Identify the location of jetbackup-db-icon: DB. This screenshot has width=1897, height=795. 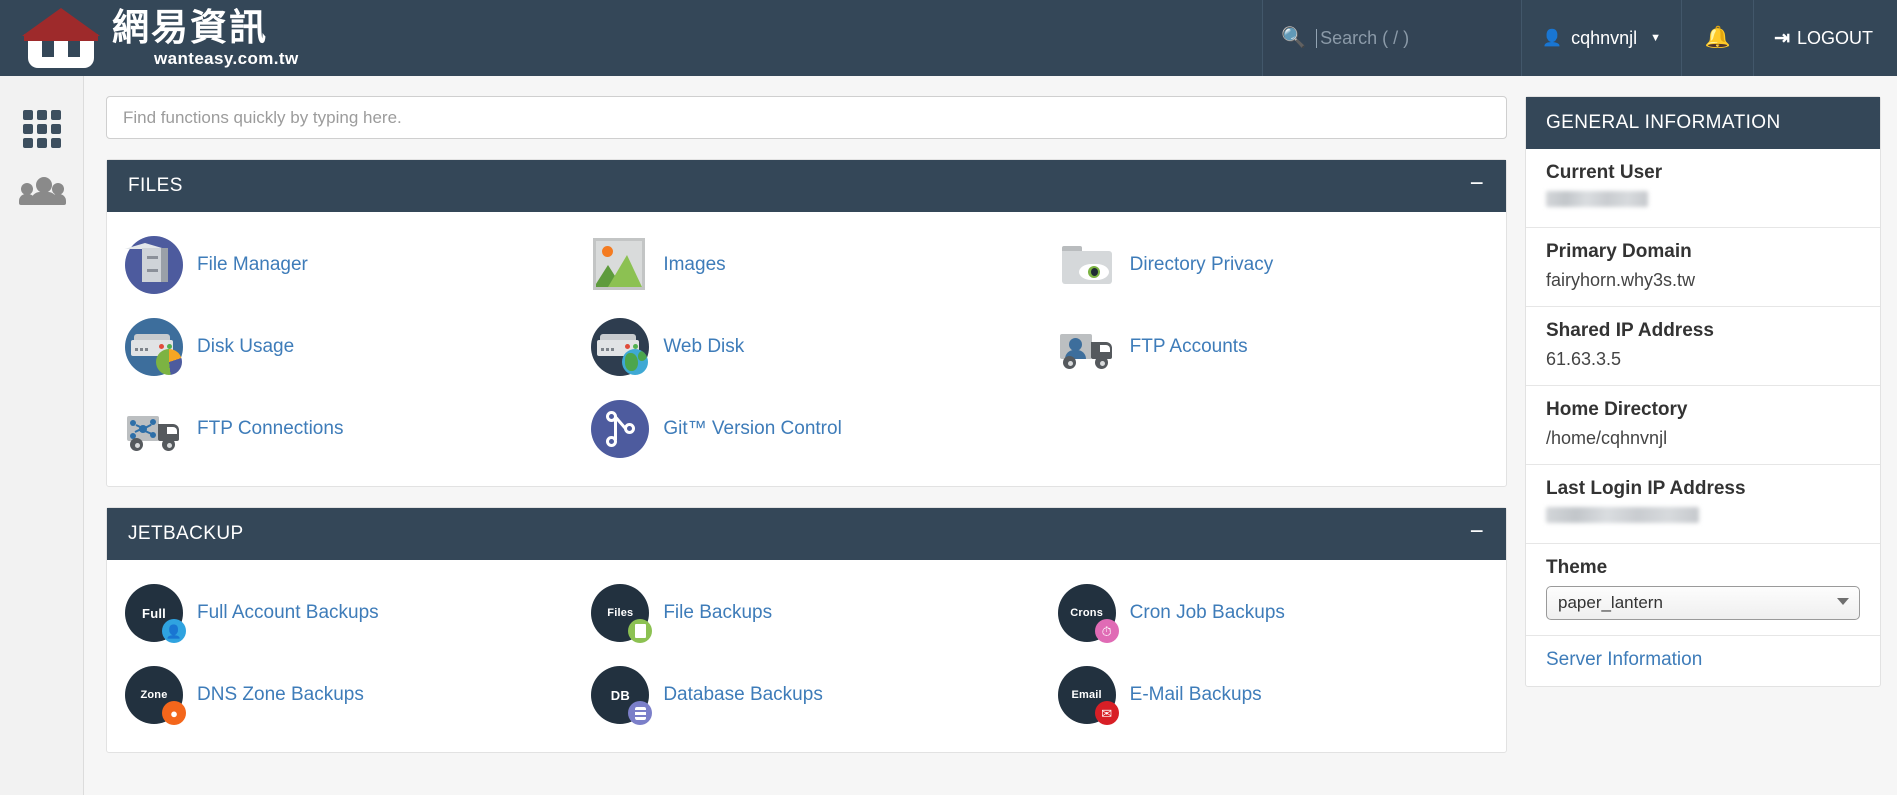
(622, 695).